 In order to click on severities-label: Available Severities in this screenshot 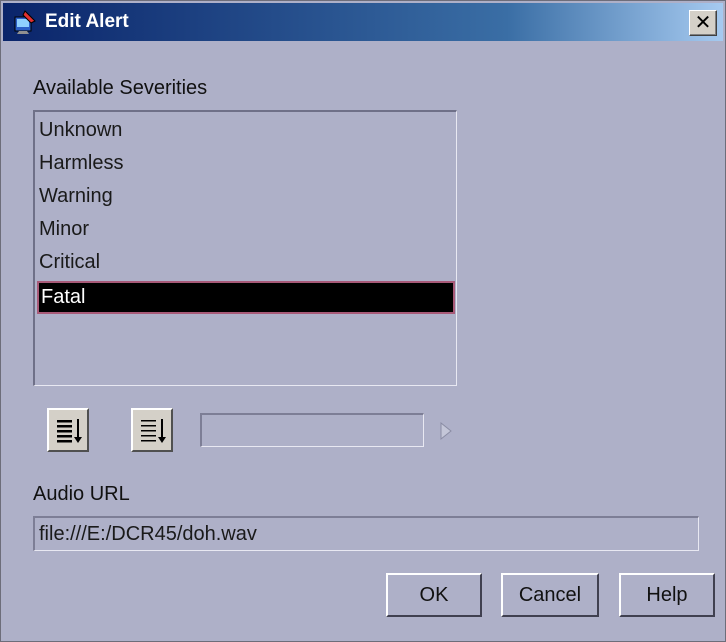, I will do `click(120, 88)`.